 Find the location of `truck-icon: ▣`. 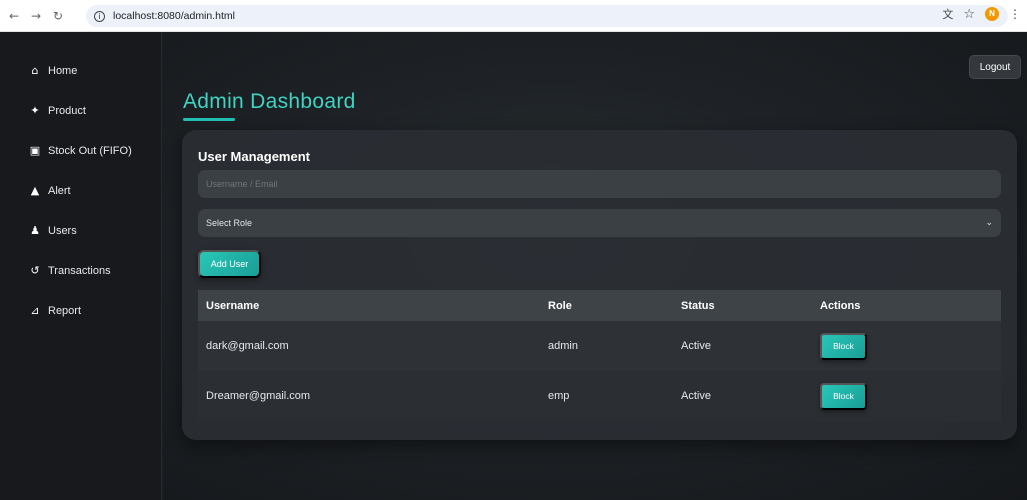

truck-icon: ▣ is located at coordinates (35, 150).